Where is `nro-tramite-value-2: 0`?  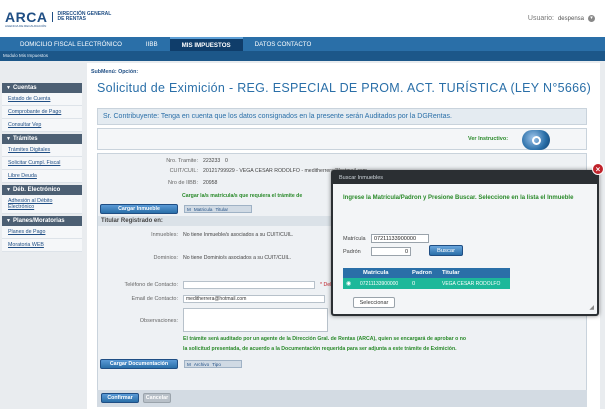
nro-tramite-value-2: 0 is located at coordinates (226, 161).